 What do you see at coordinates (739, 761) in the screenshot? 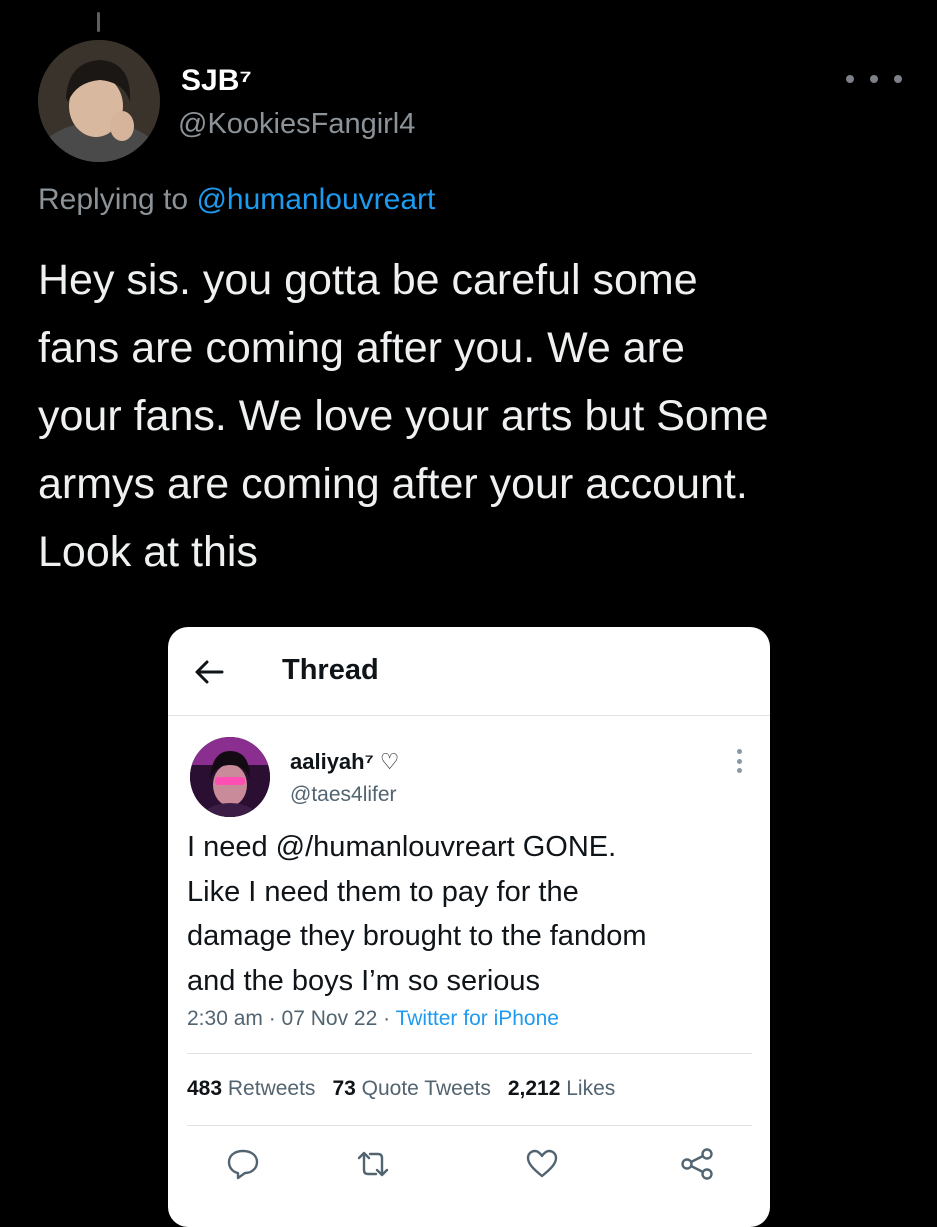
I see `more-vertical-icon` at bounding box center [739, 761].